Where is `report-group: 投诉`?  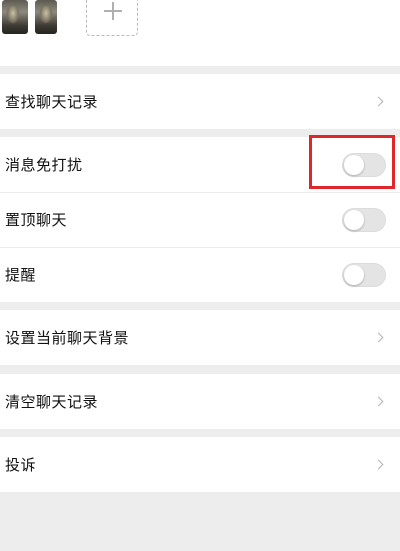 report-group: 投诉 is located at coordinates (200, 464).